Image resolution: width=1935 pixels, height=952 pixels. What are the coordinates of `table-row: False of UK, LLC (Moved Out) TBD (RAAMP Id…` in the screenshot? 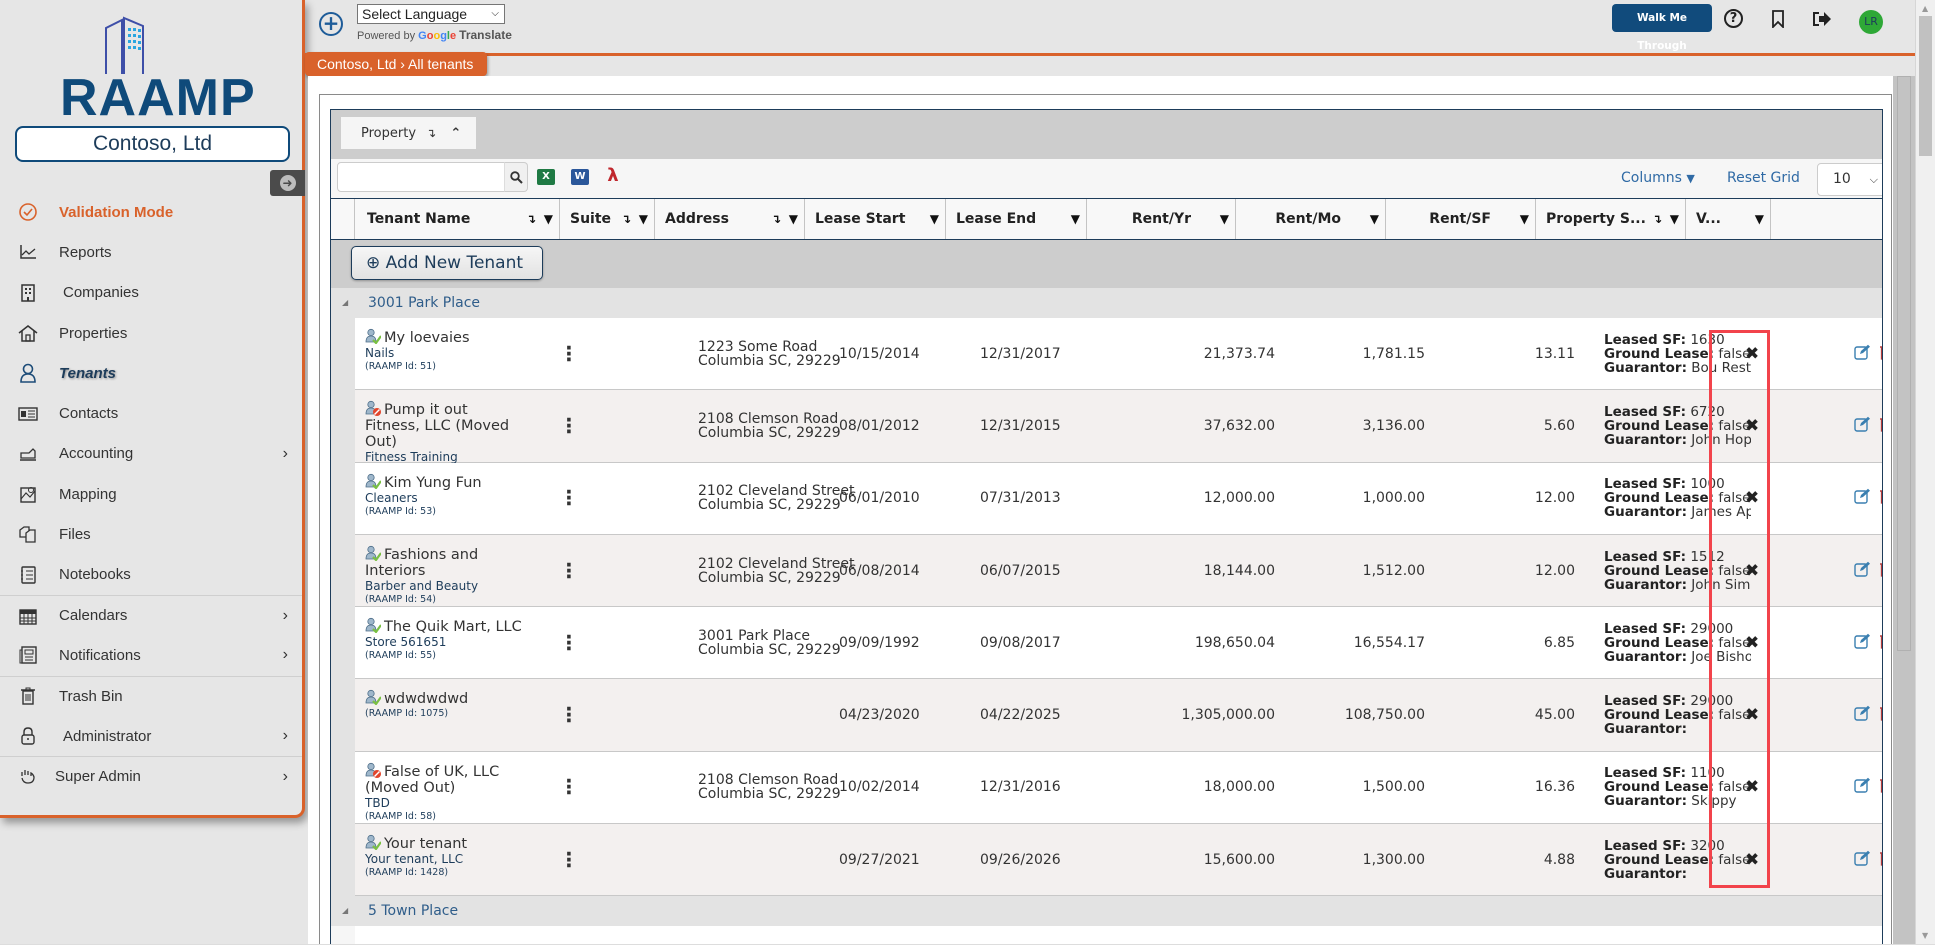 It's located at (1118, 788).